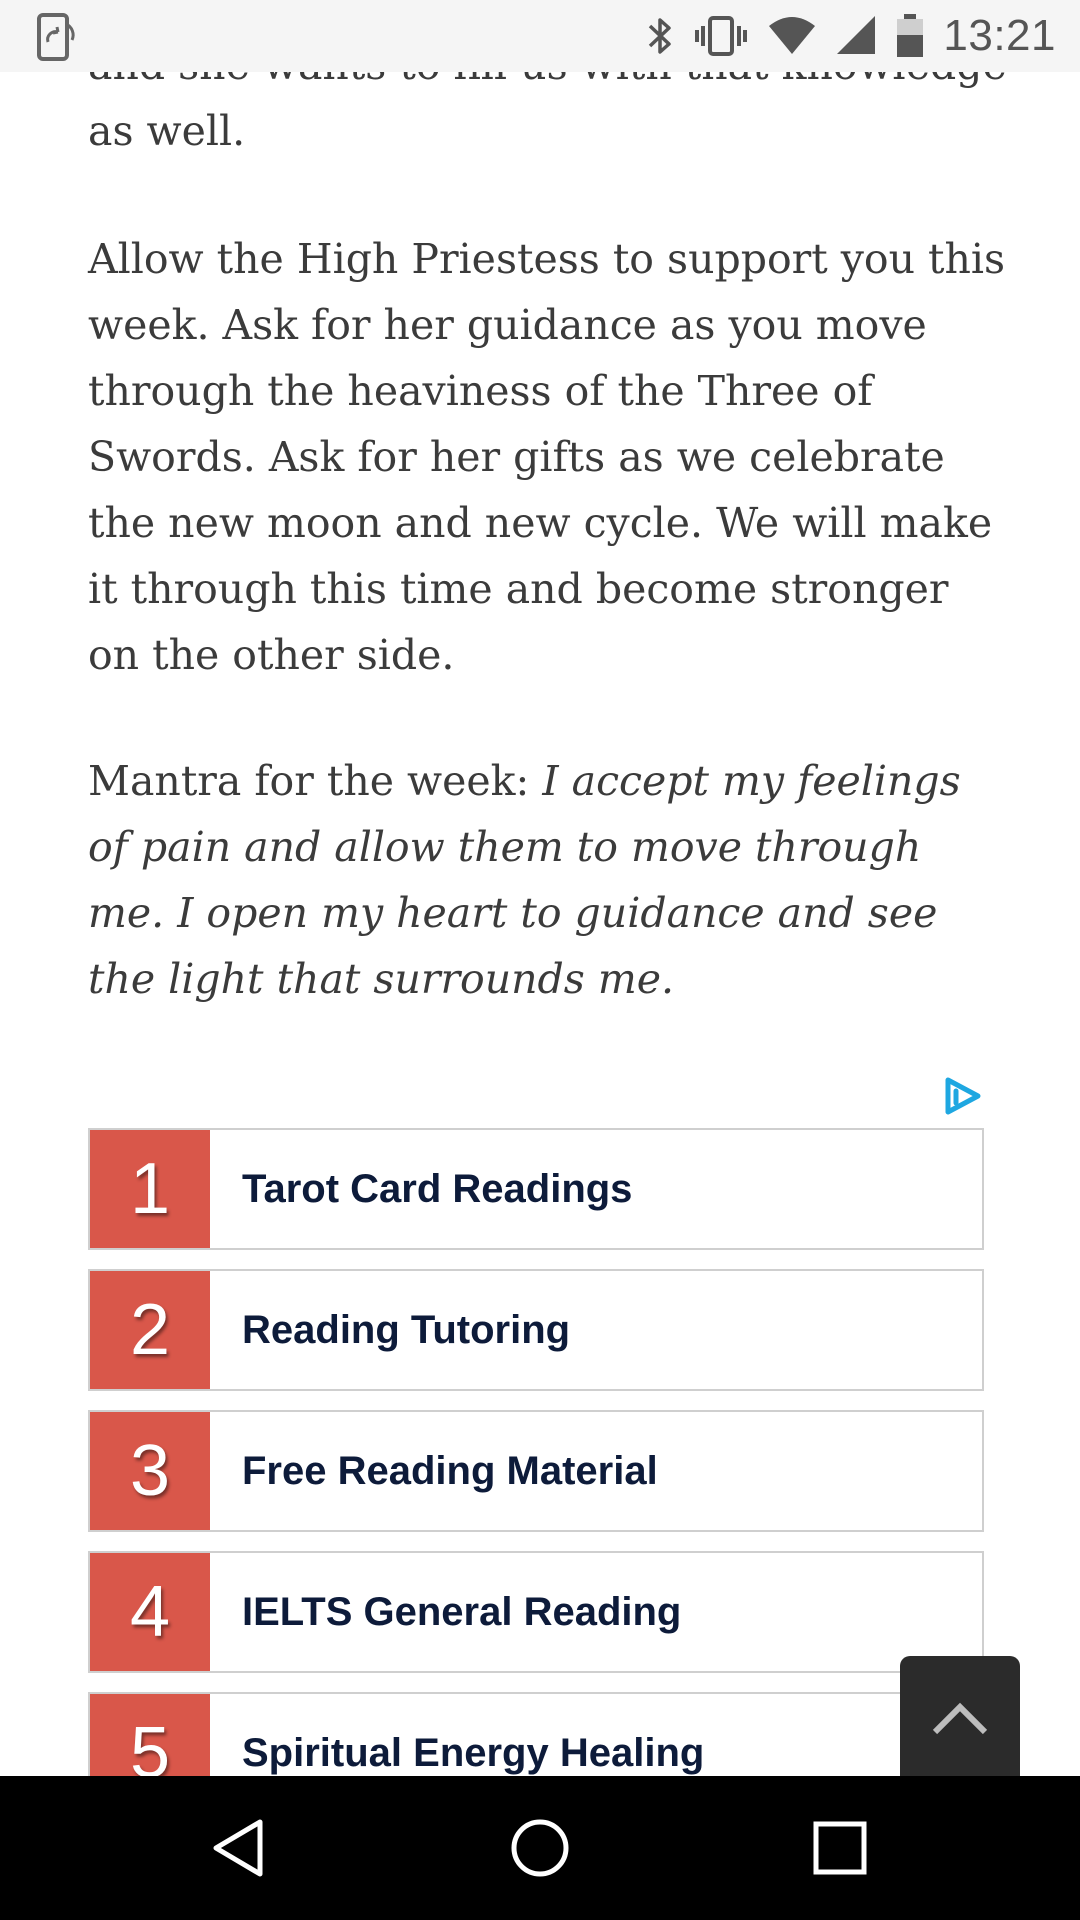  Describe the element at coordinates (856, 35) in the screenshot. I see `cell-signal-icon` at that location.